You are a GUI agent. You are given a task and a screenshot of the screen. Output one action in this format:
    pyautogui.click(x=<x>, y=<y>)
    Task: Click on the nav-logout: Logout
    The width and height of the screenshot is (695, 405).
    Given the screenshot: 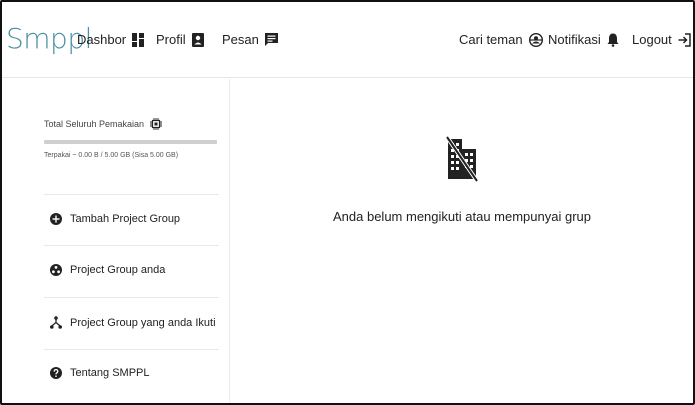 What is the action you would take?
    pyautogui.click(x=661, y=40)
    